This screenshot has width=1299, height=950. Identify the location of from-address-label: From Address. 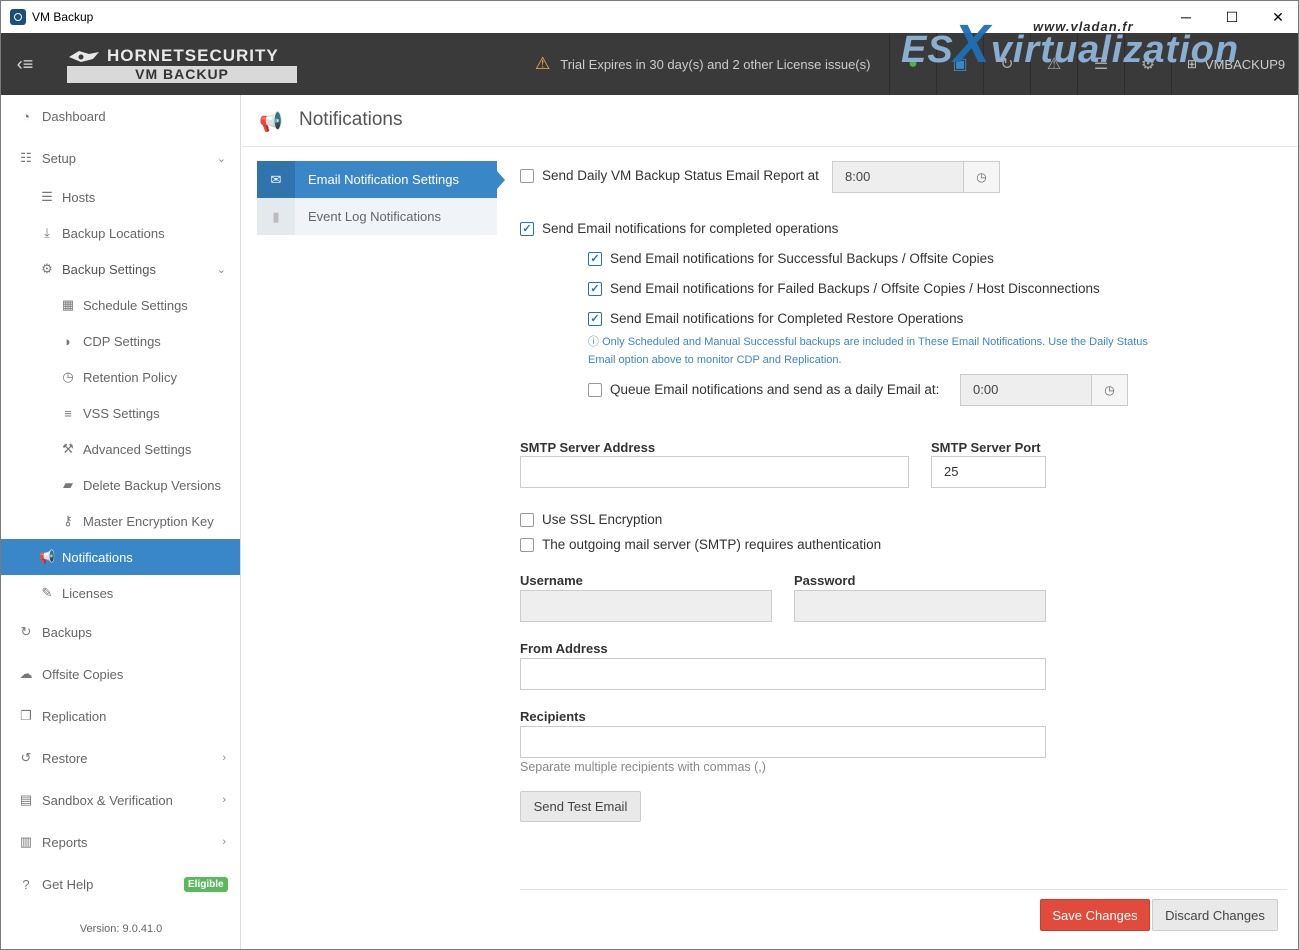
(564, 648).